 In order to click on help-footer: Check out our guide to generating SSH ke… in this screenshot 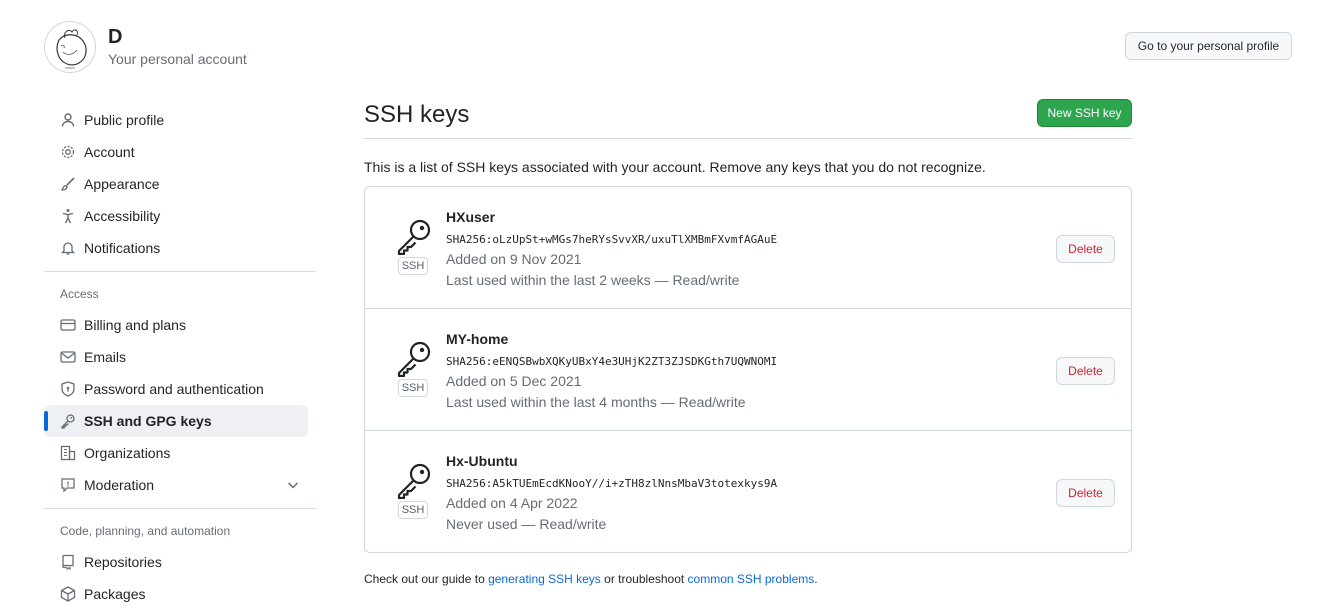, I will do `click(748, 579)`.